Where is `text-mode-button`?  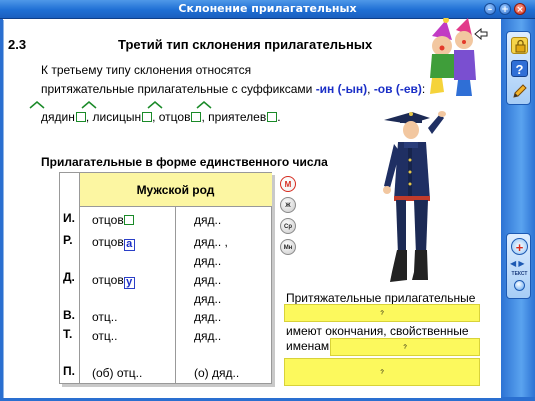 text-mode-button is located at coordinates (519, 285).